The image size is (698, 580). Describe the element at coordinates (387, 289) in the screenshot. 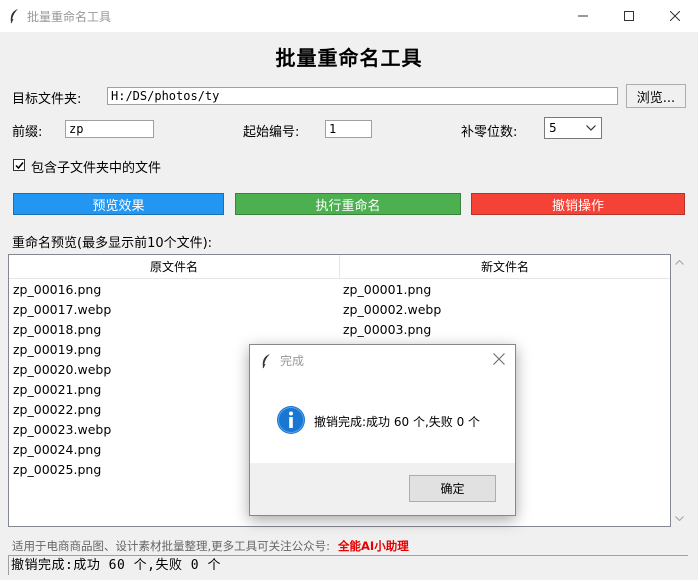

I see `new-filename: zp_00001.png` at that location.